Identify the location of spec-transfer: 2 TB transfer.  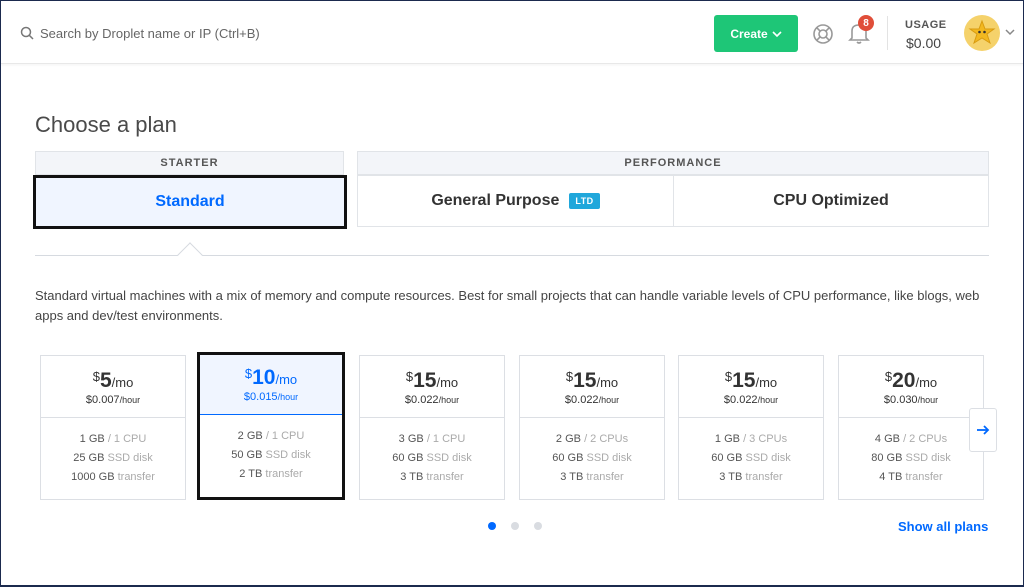
(271, 474).